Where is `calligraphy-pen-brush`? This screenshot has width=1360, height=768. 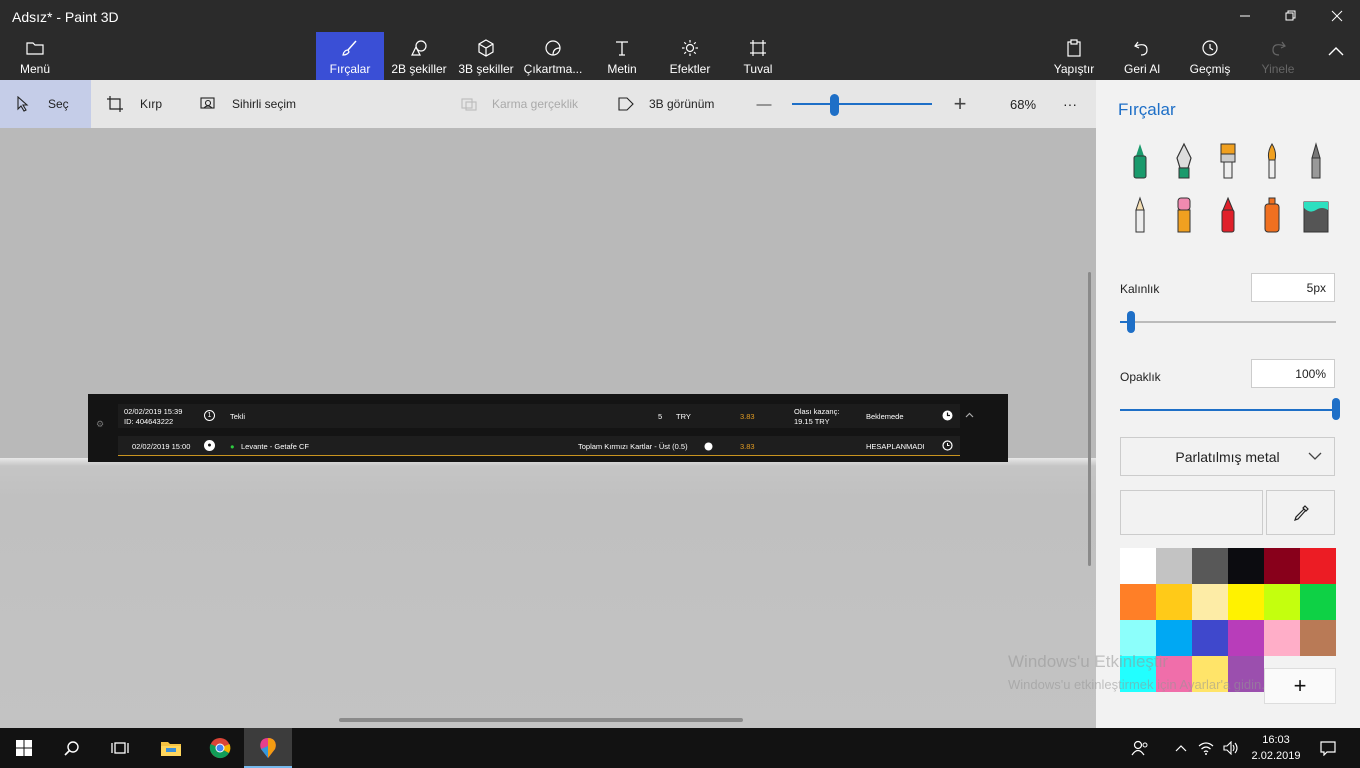
calligraphy-pen-brush is located at coordinates (1184, 161).